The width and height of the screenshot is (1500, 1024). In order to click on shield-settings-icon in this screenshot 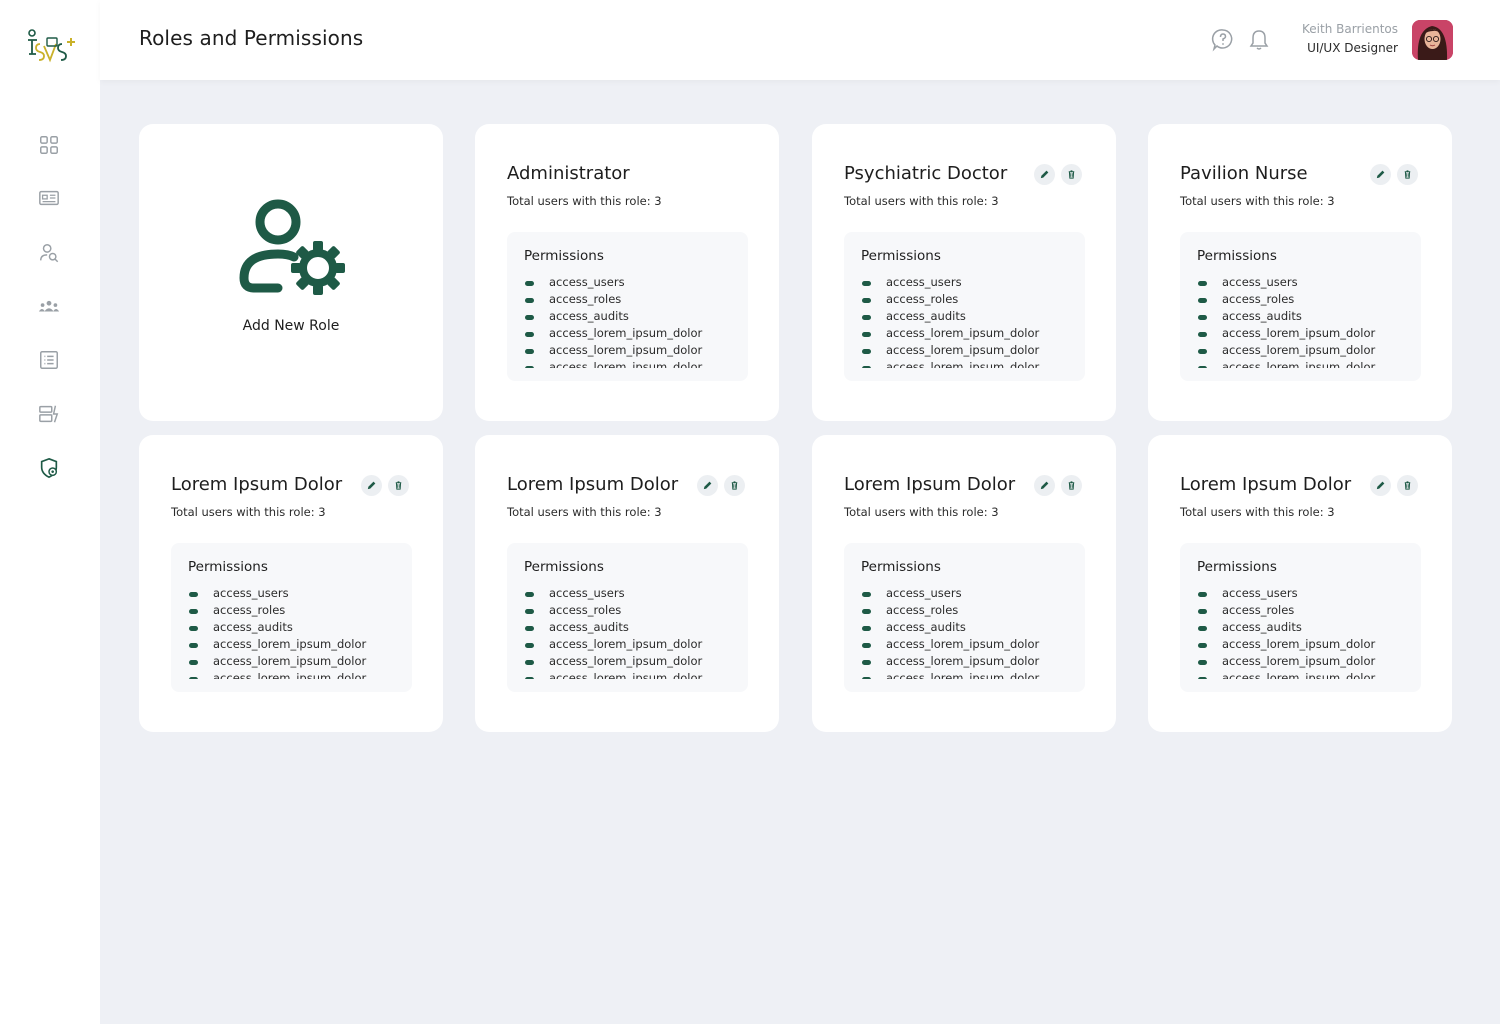, I will do `click(49, 468)`.